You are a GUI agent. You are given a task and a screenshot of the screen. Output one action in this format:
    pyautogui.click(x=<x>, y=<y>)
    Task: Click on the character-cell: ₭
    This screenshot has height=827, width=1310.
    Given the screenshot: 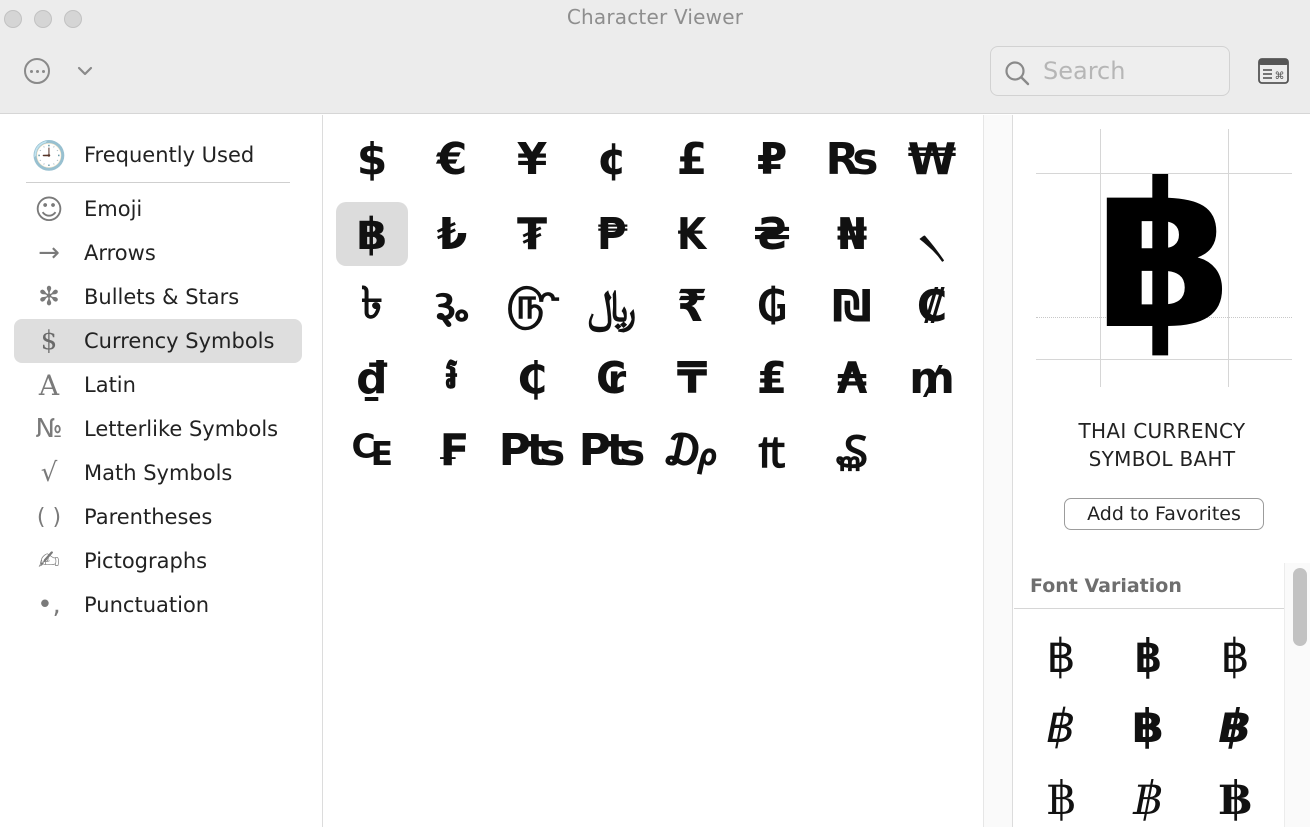 What is the action you would take?
    pyautogui.click(x=692, y=234)
    